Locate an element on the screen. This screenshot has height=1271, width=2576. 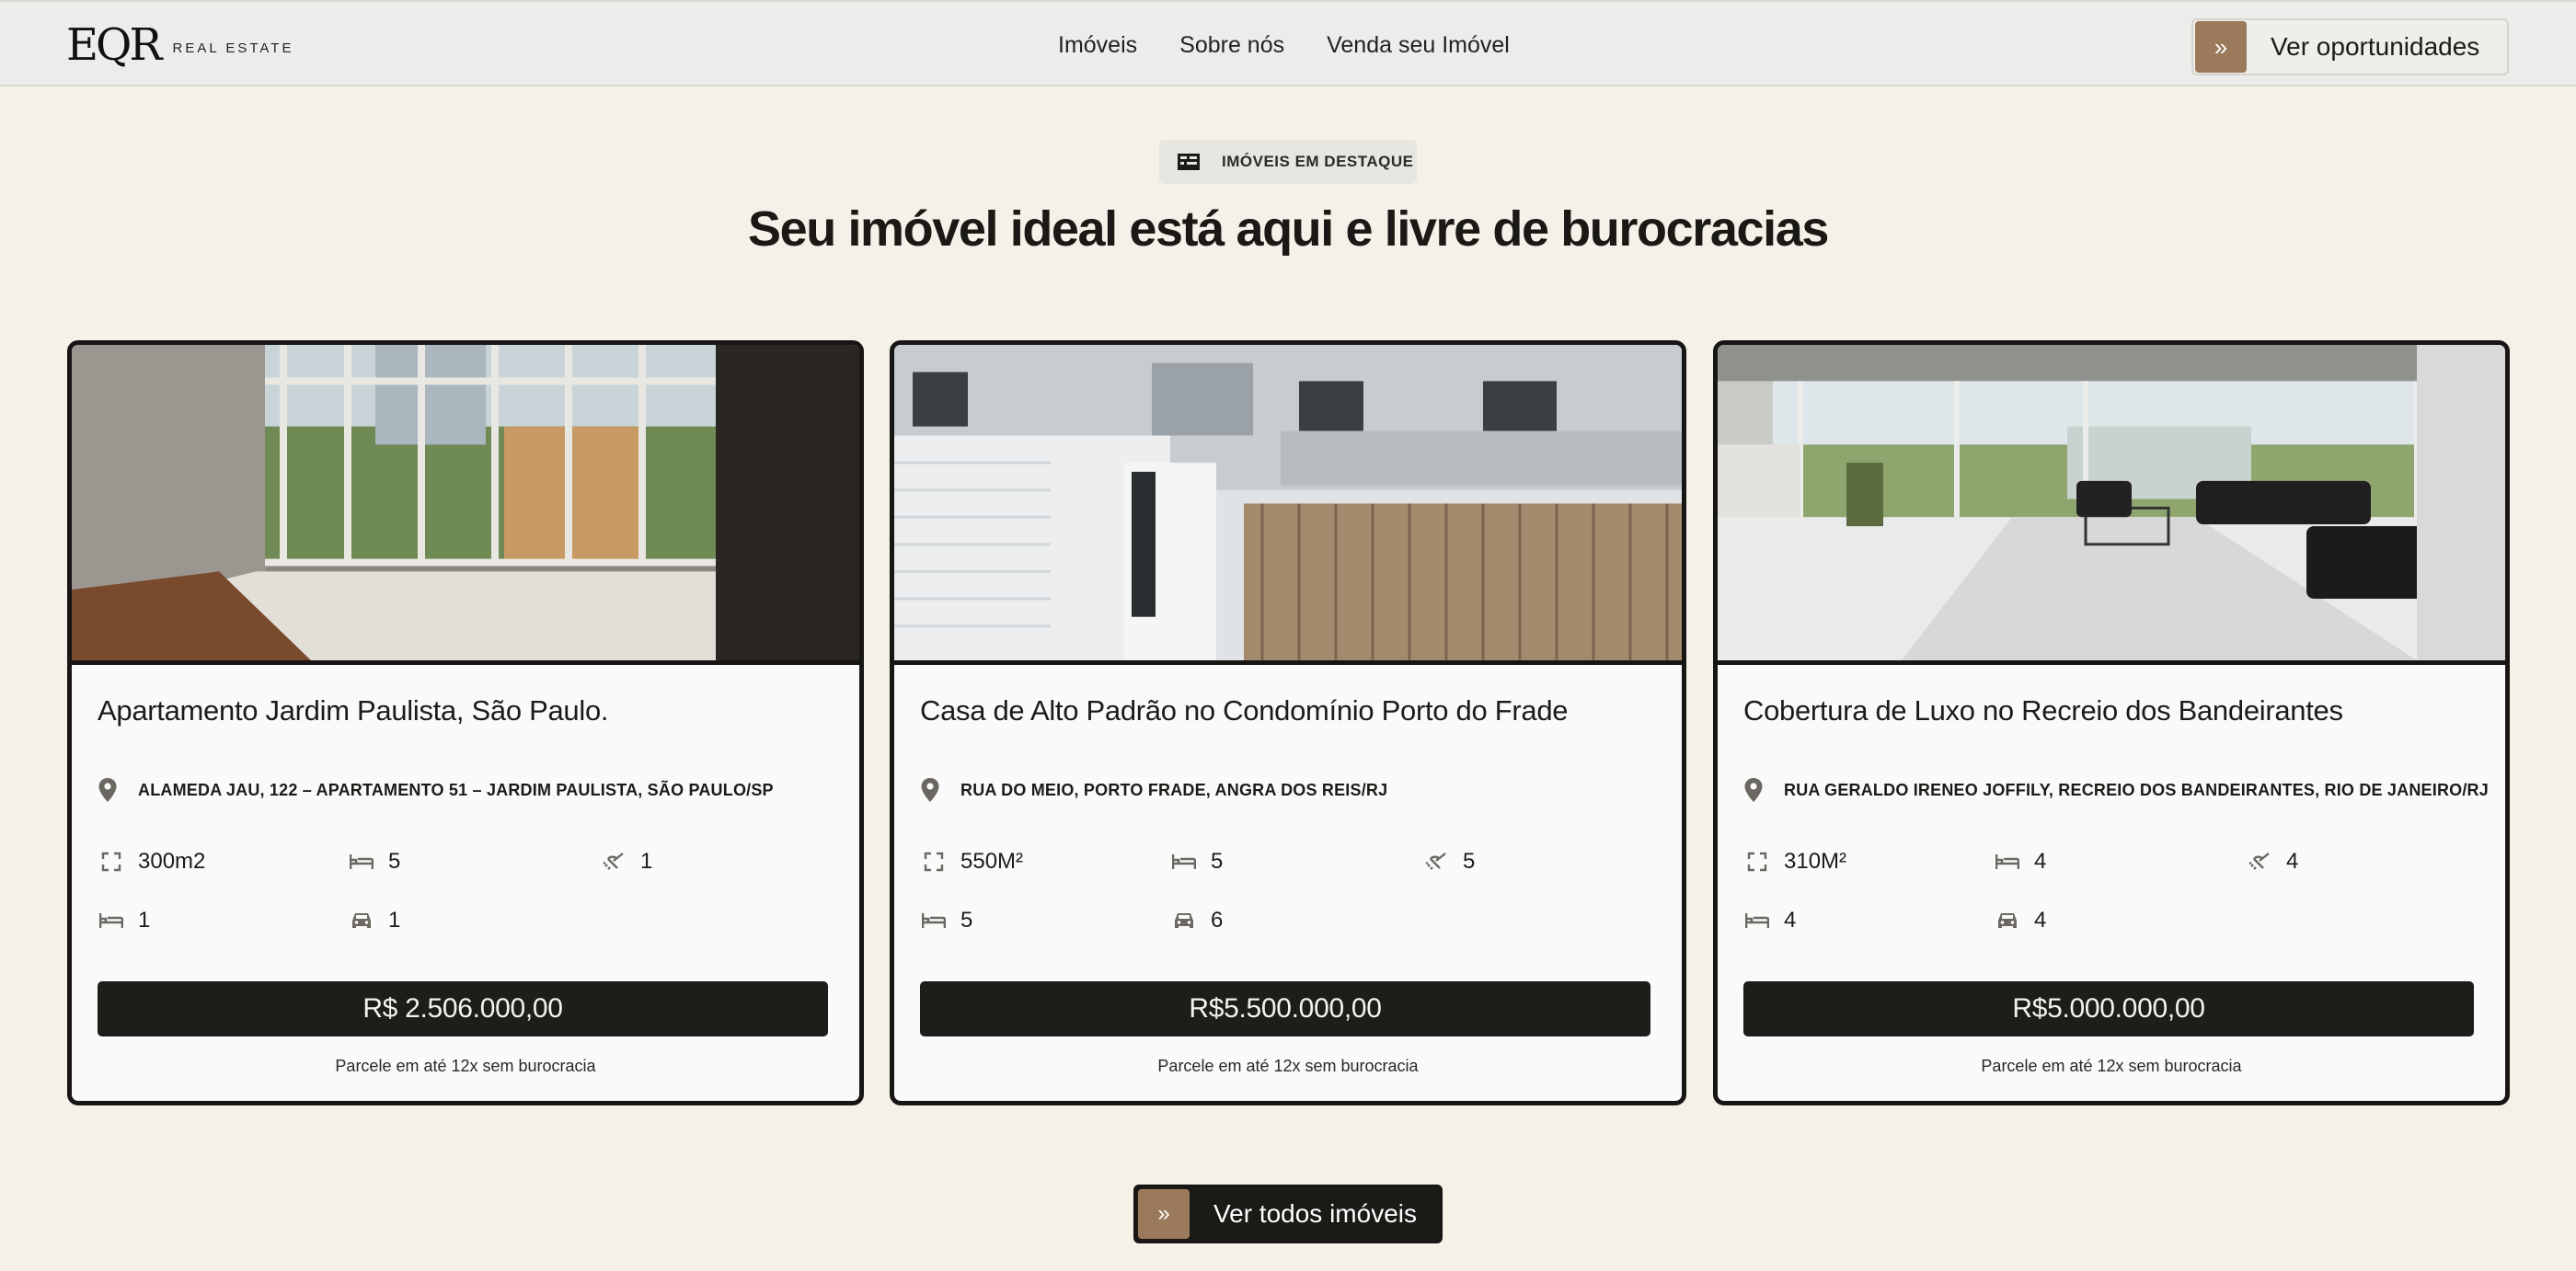
section-badge-label: IMÓVEIS EM DESTAQUE is located at coordinates (1318, 161).